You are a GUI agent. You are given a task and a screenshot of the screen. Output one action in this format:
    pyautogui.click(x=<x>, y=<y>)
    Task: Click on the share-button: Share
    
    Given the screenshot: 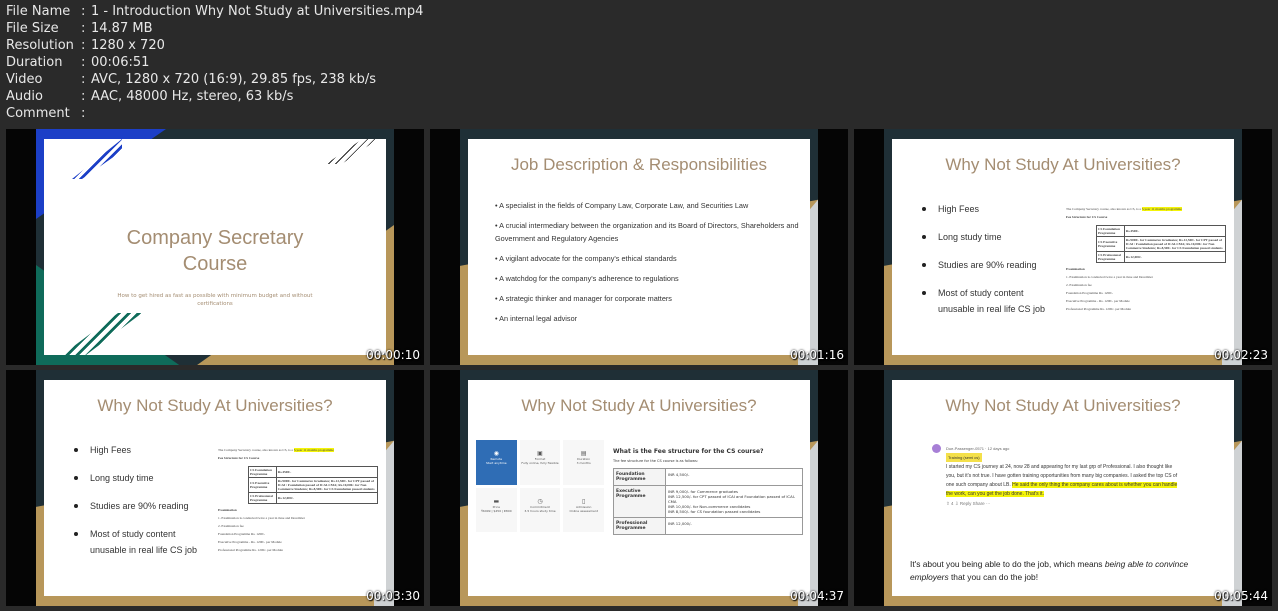 What is the action you would take?
    pyautogui.click(x=979, y=503)
    